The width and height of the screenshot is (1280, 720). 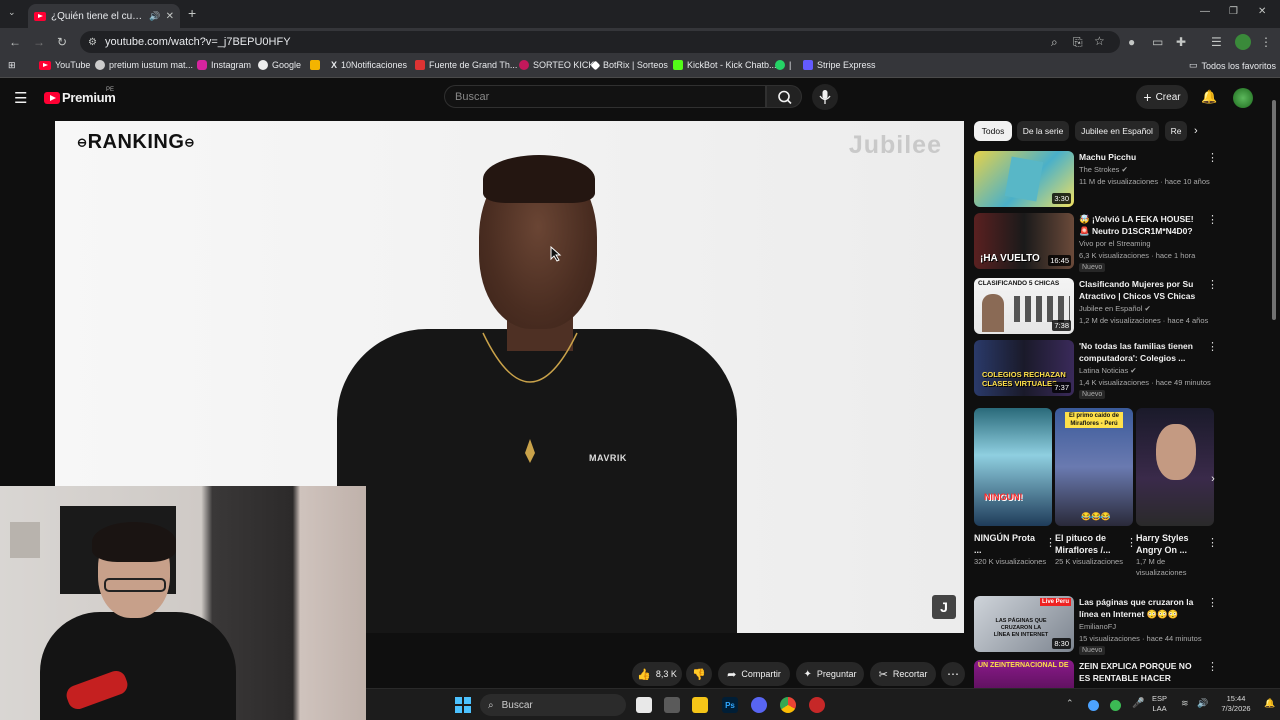 What do you see at coordinates (369, 65) in the screenshot?
I see `bookmark-x: X 10Notificaciones` at bounding box center [369, 65].